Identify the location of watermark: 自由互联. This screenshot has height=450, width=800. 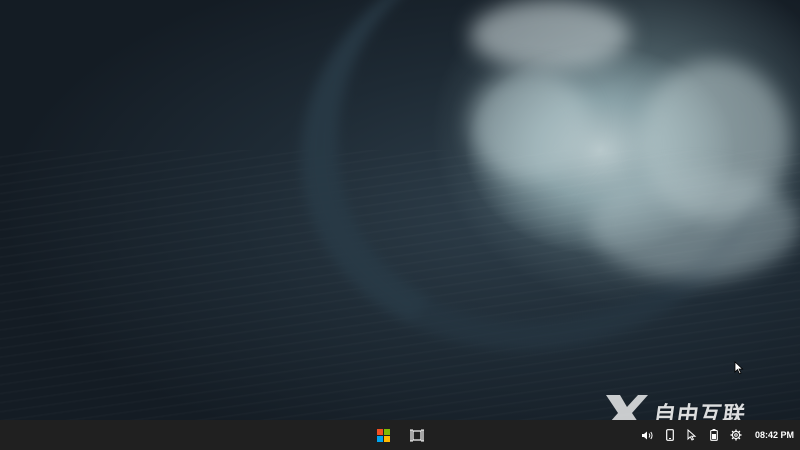
(674, 405).